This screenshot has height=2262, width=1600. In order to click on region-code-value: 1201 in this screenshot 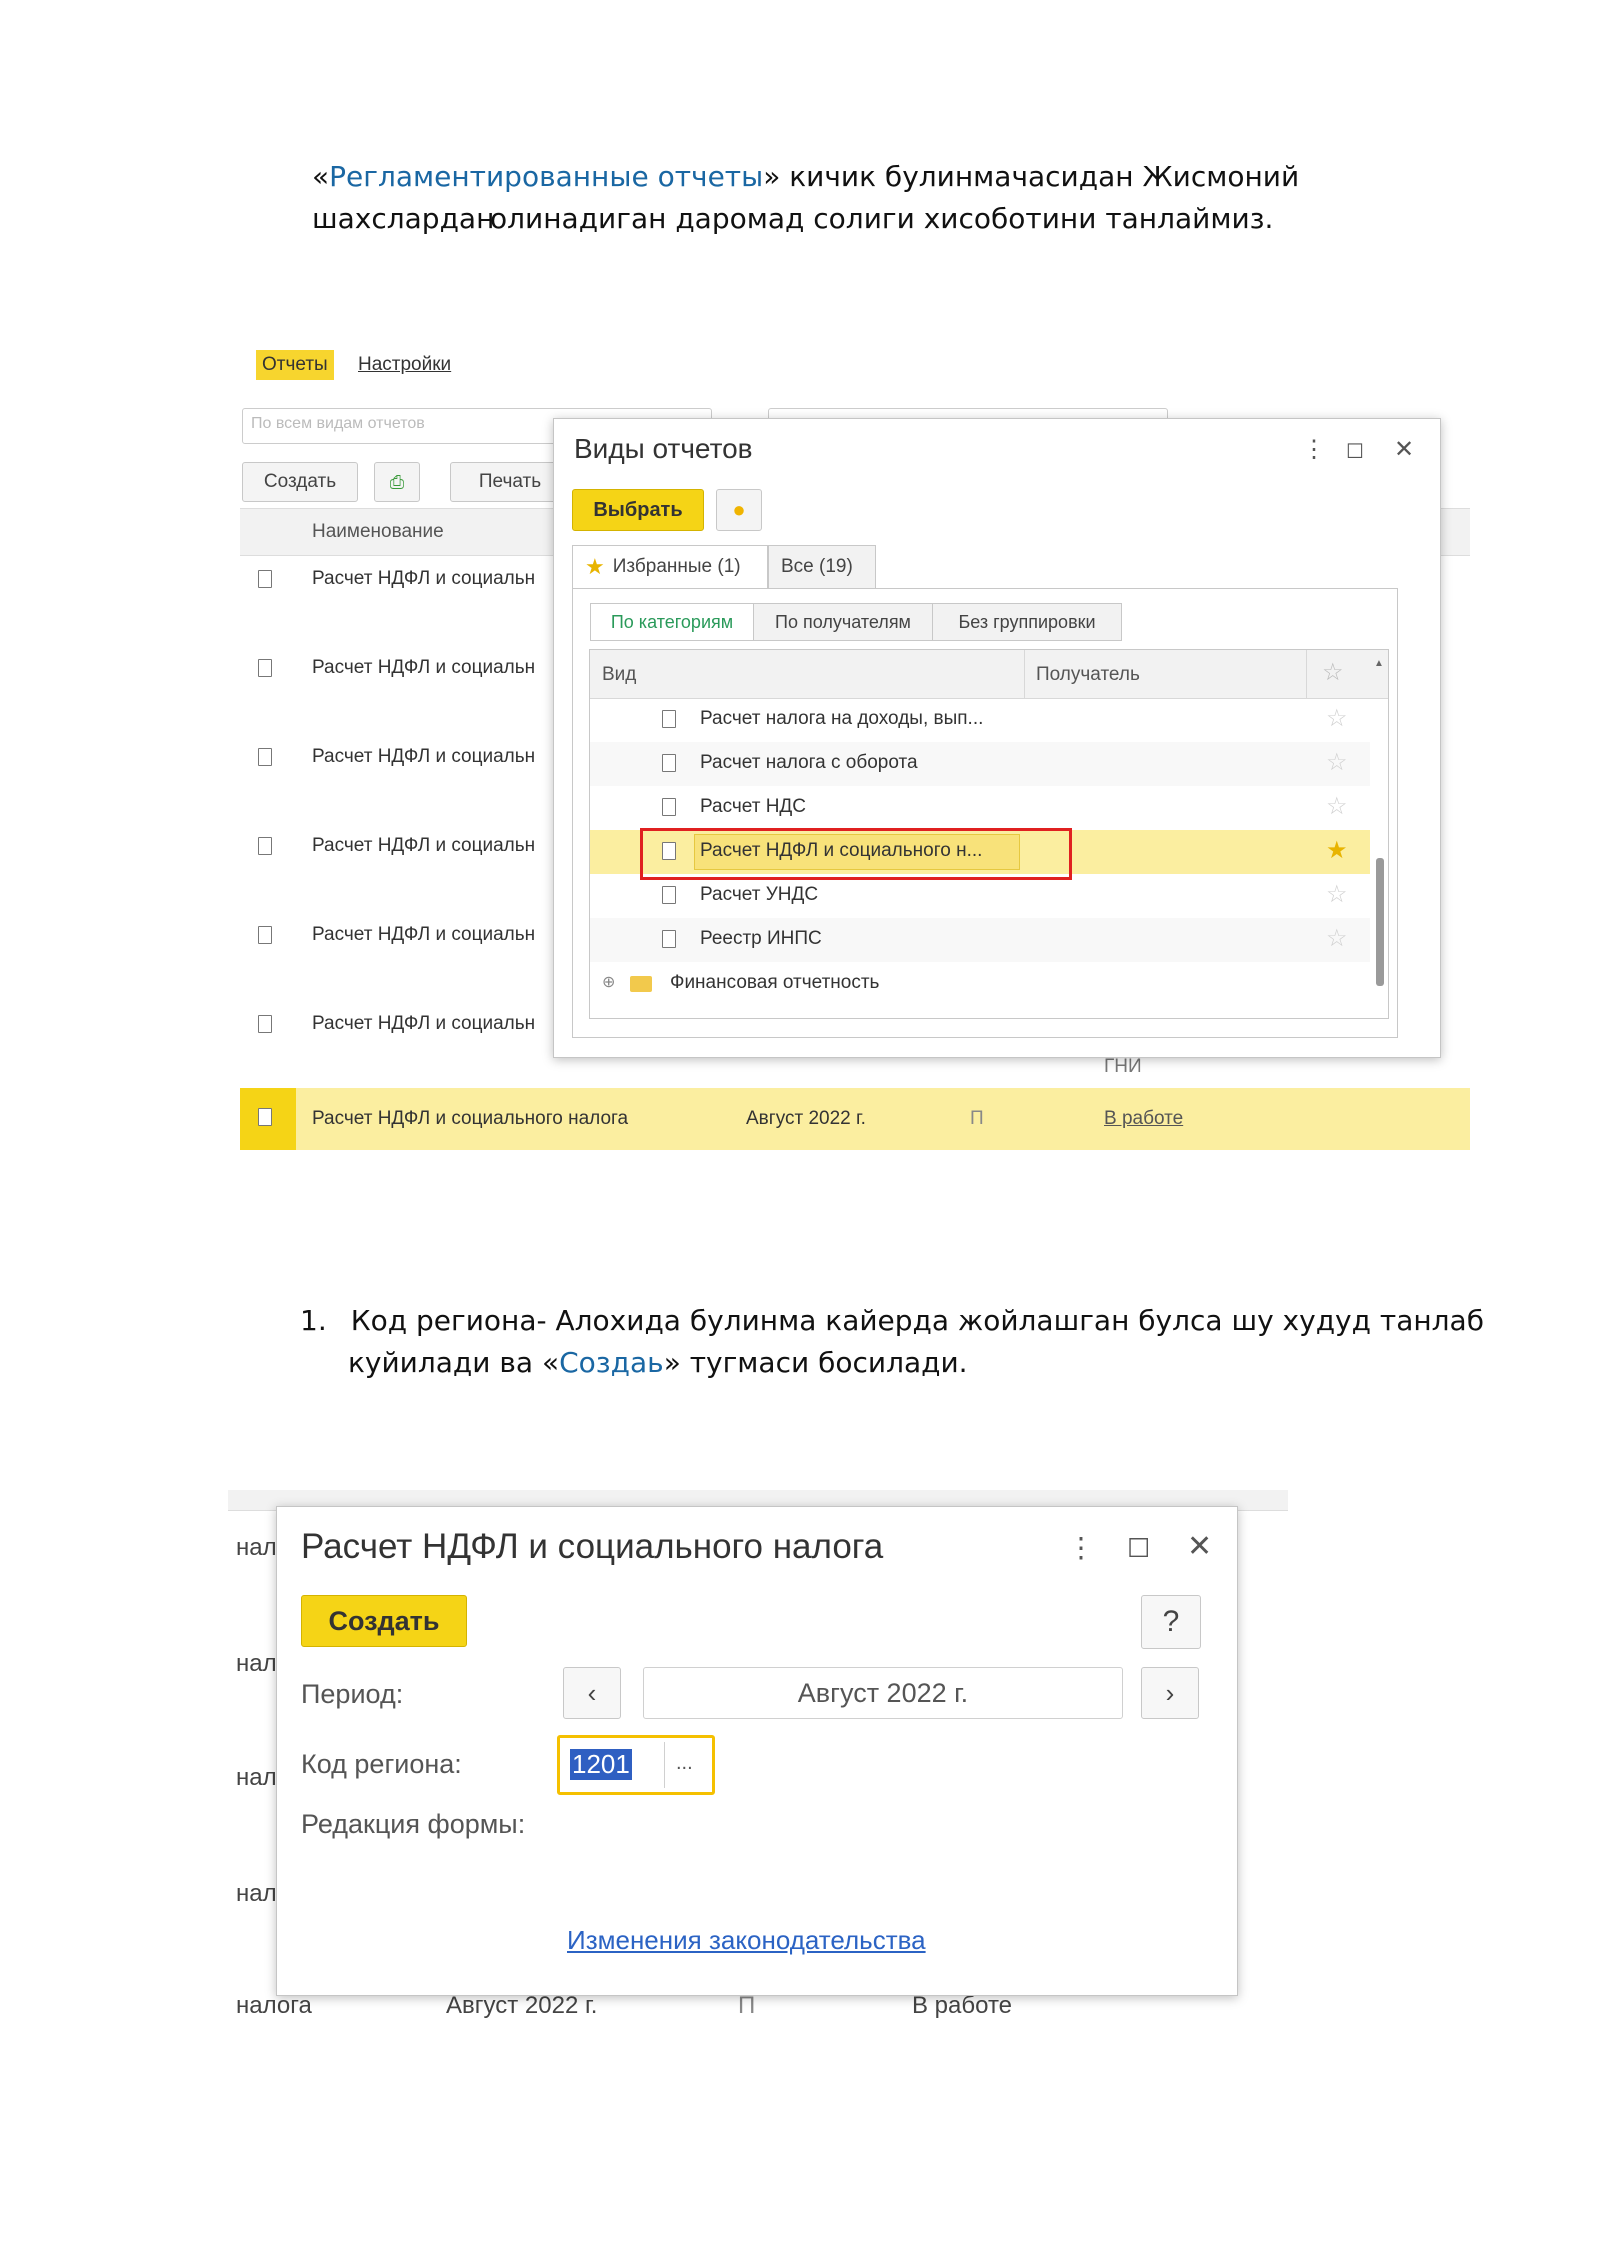, I will do `click(601, 1764)`.